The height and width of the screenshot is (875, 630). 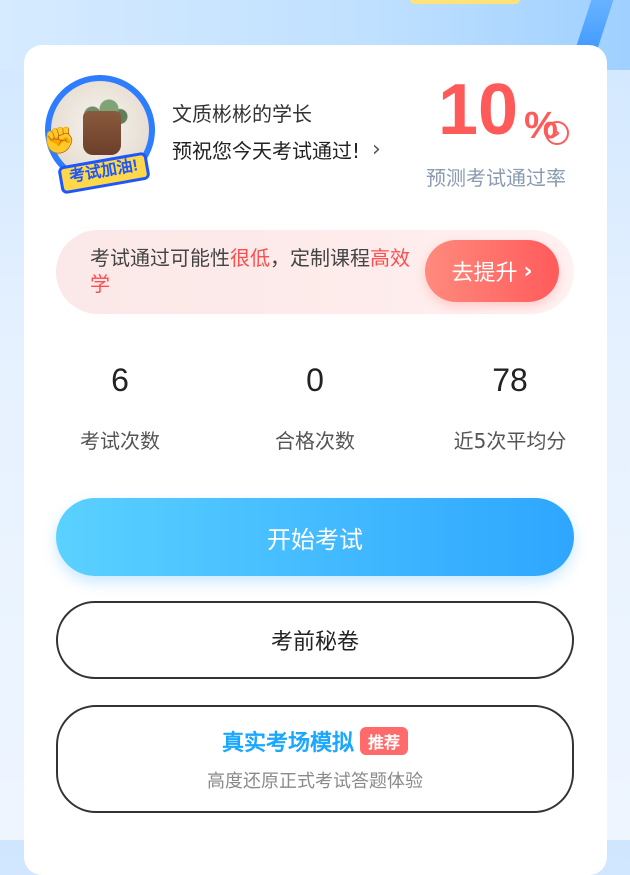 What do you see at coordinates (478, 110) in the screenshot?
I see `pass-rate-value: 10` at bounding box center [478, 110].